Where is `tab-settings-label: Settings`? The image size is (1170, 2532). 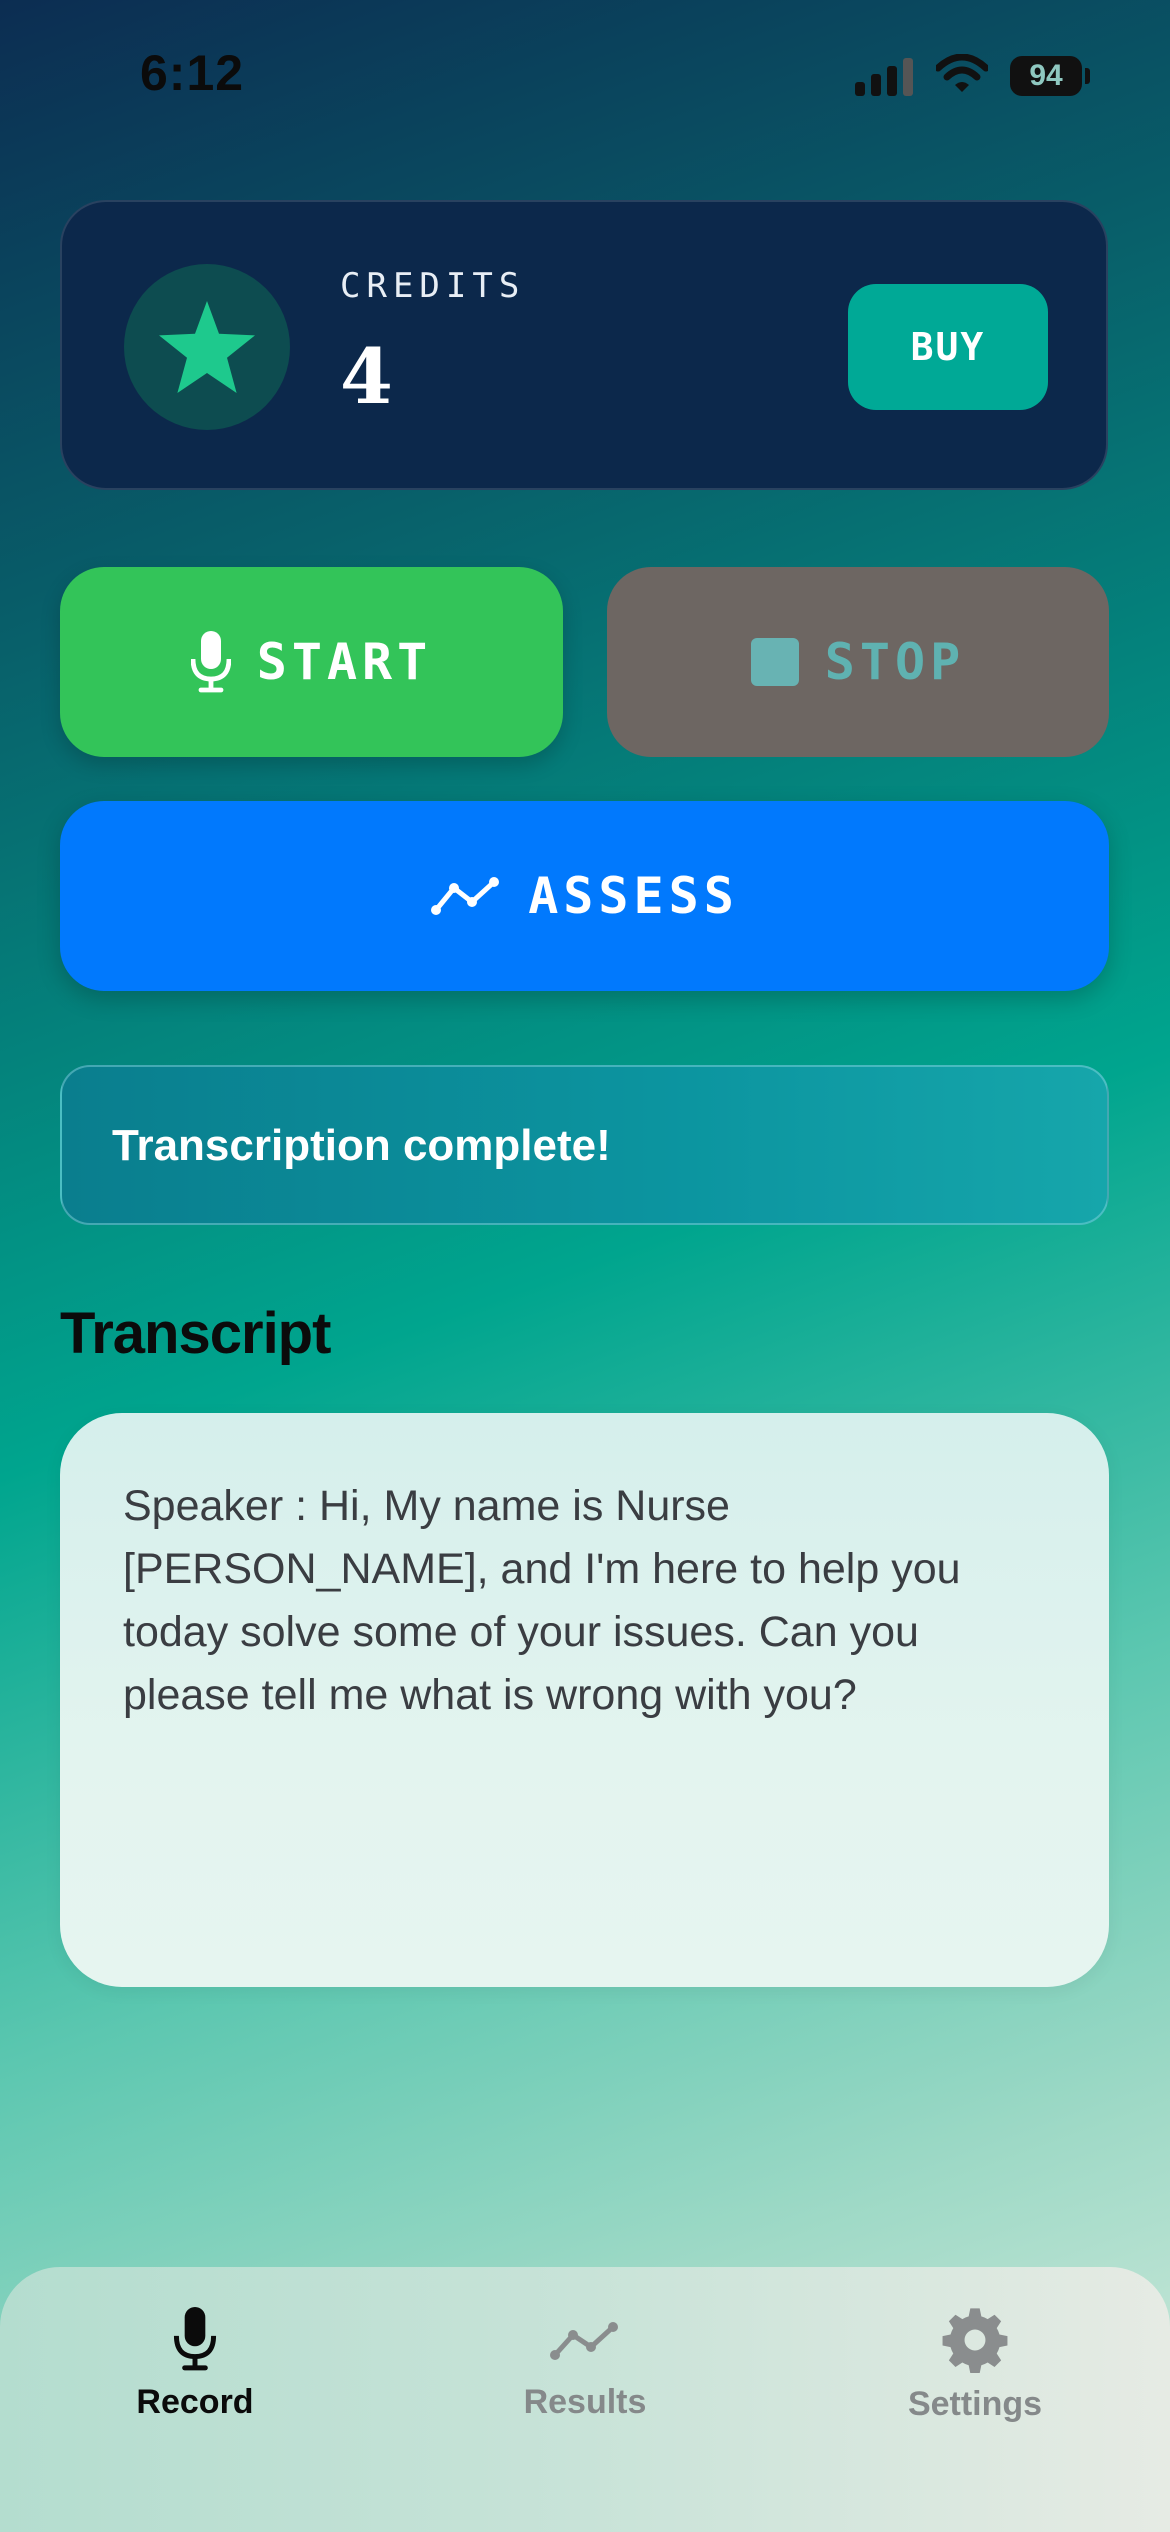
tab-settings-label: Settings is located at coordinates (975, 2404).